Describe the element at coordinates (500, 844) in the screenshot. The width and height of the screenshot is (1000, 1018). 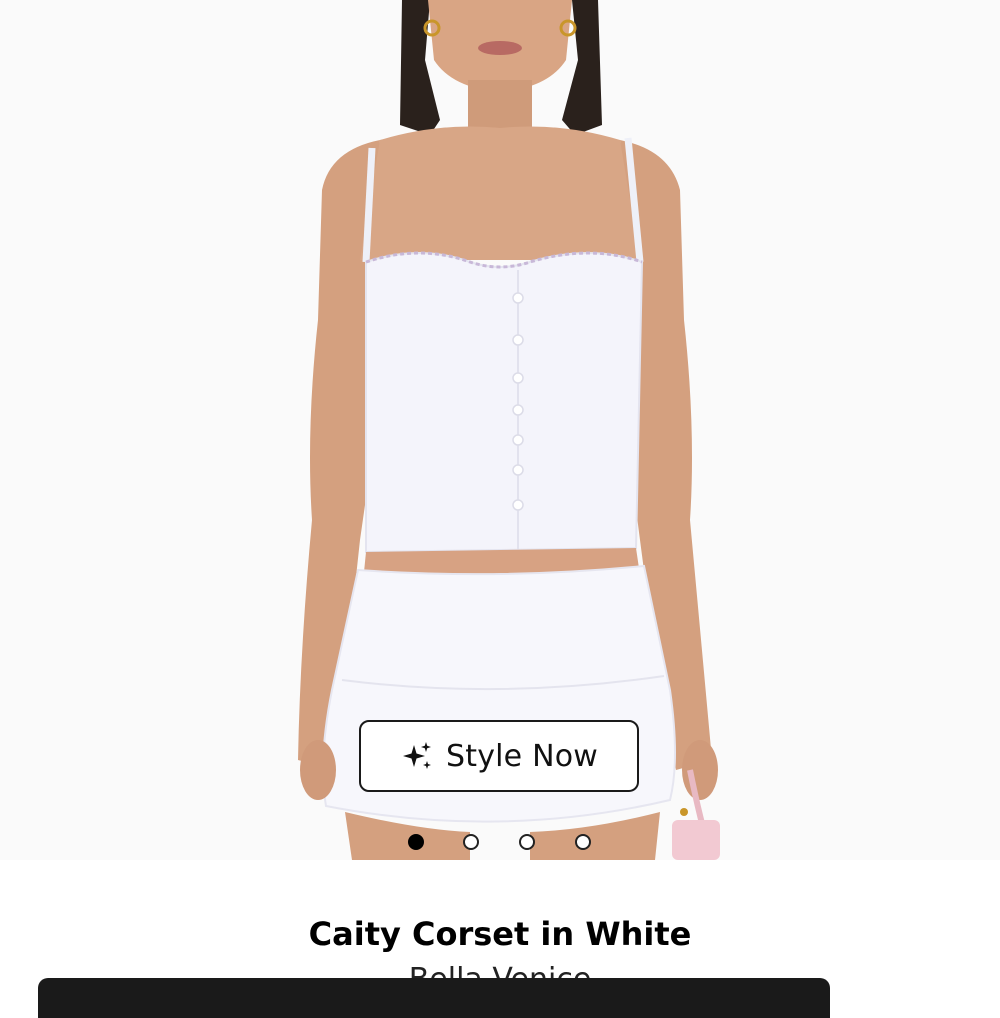
I see `carousel-dots` at that location.